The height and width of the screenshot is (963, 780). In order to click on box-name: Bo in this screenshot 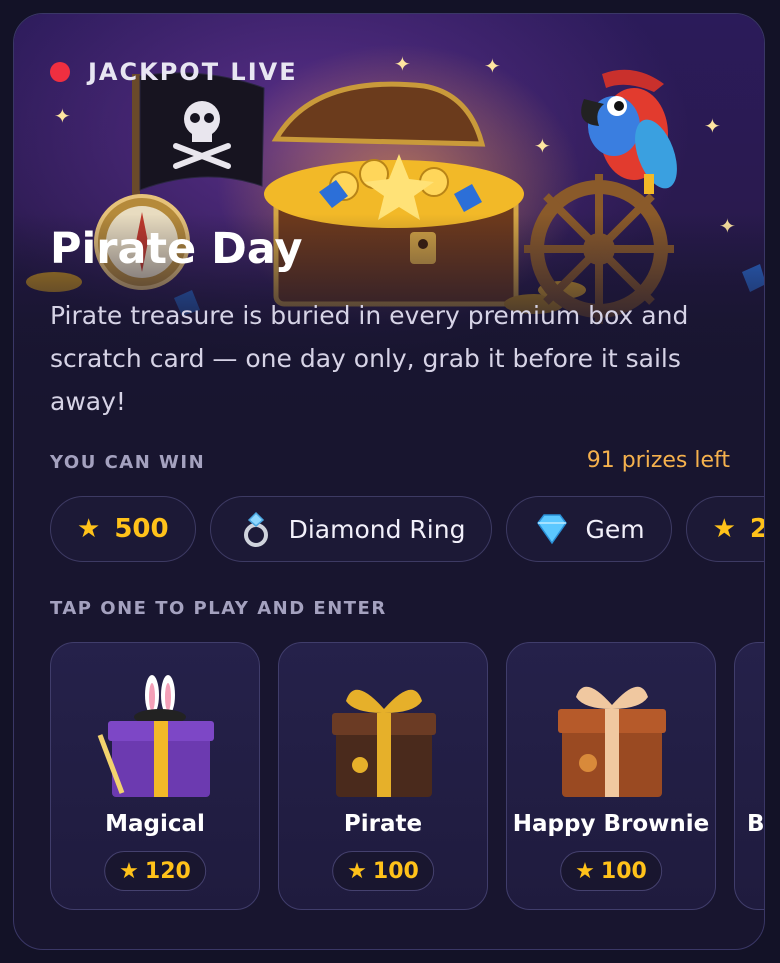, I will do `click(756, 824)`.